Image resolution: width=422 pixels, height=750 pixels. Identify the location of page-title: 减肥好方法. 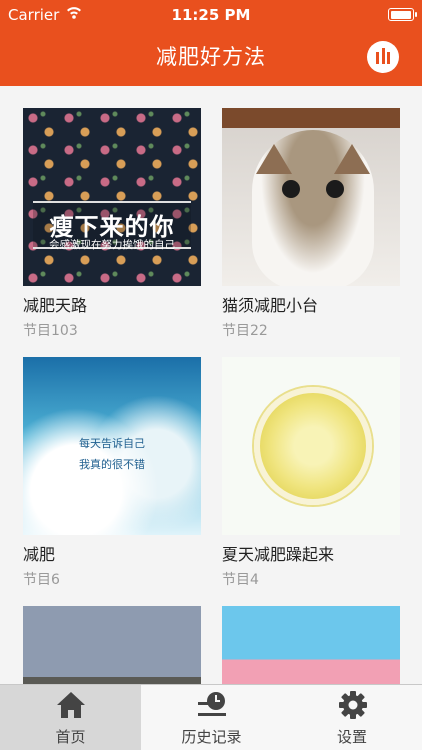
(211, 57).